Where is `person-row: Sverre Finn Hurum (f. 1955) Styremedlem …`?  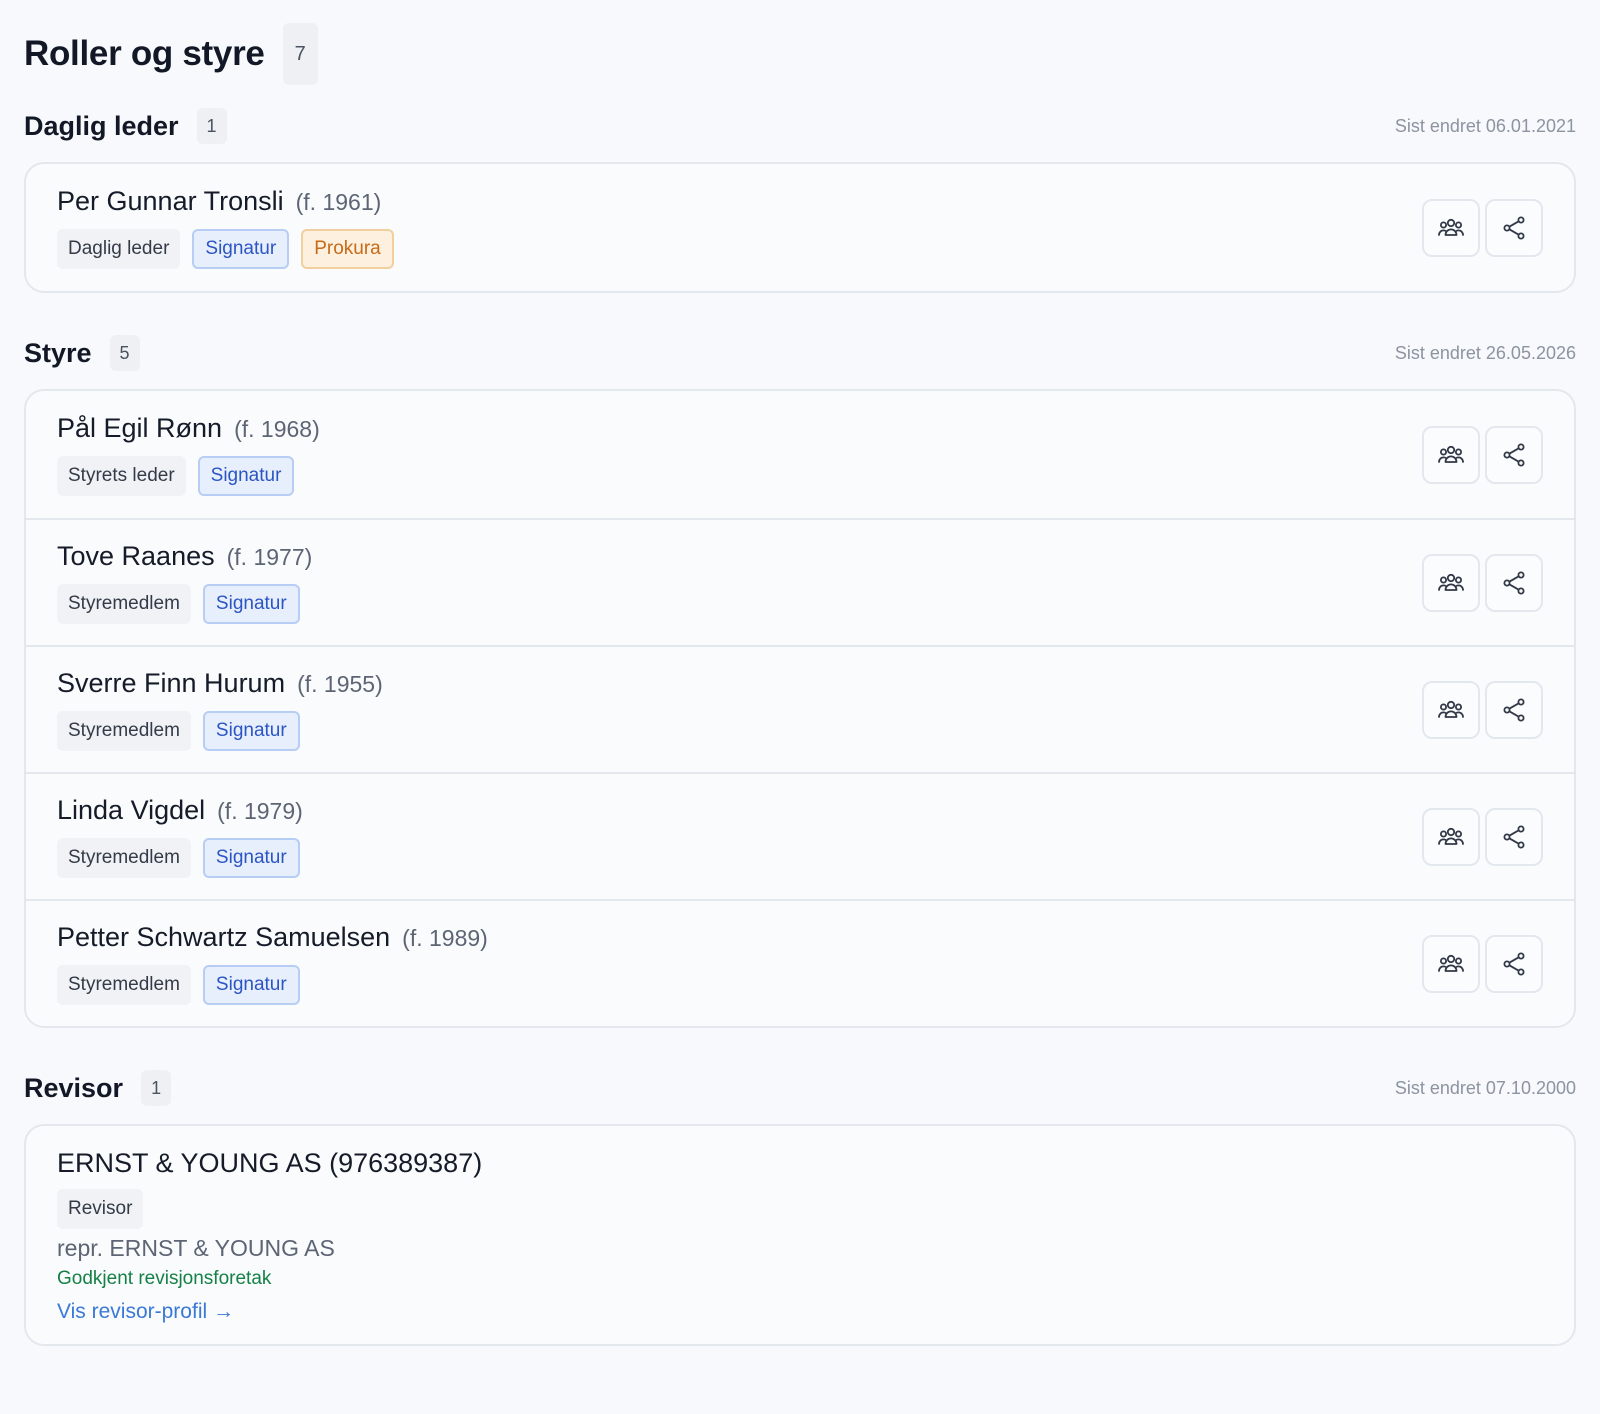 person-row: Sverre Finn Hurum (f. 1955) Styremedlem … is located at coordinates (800, 708).